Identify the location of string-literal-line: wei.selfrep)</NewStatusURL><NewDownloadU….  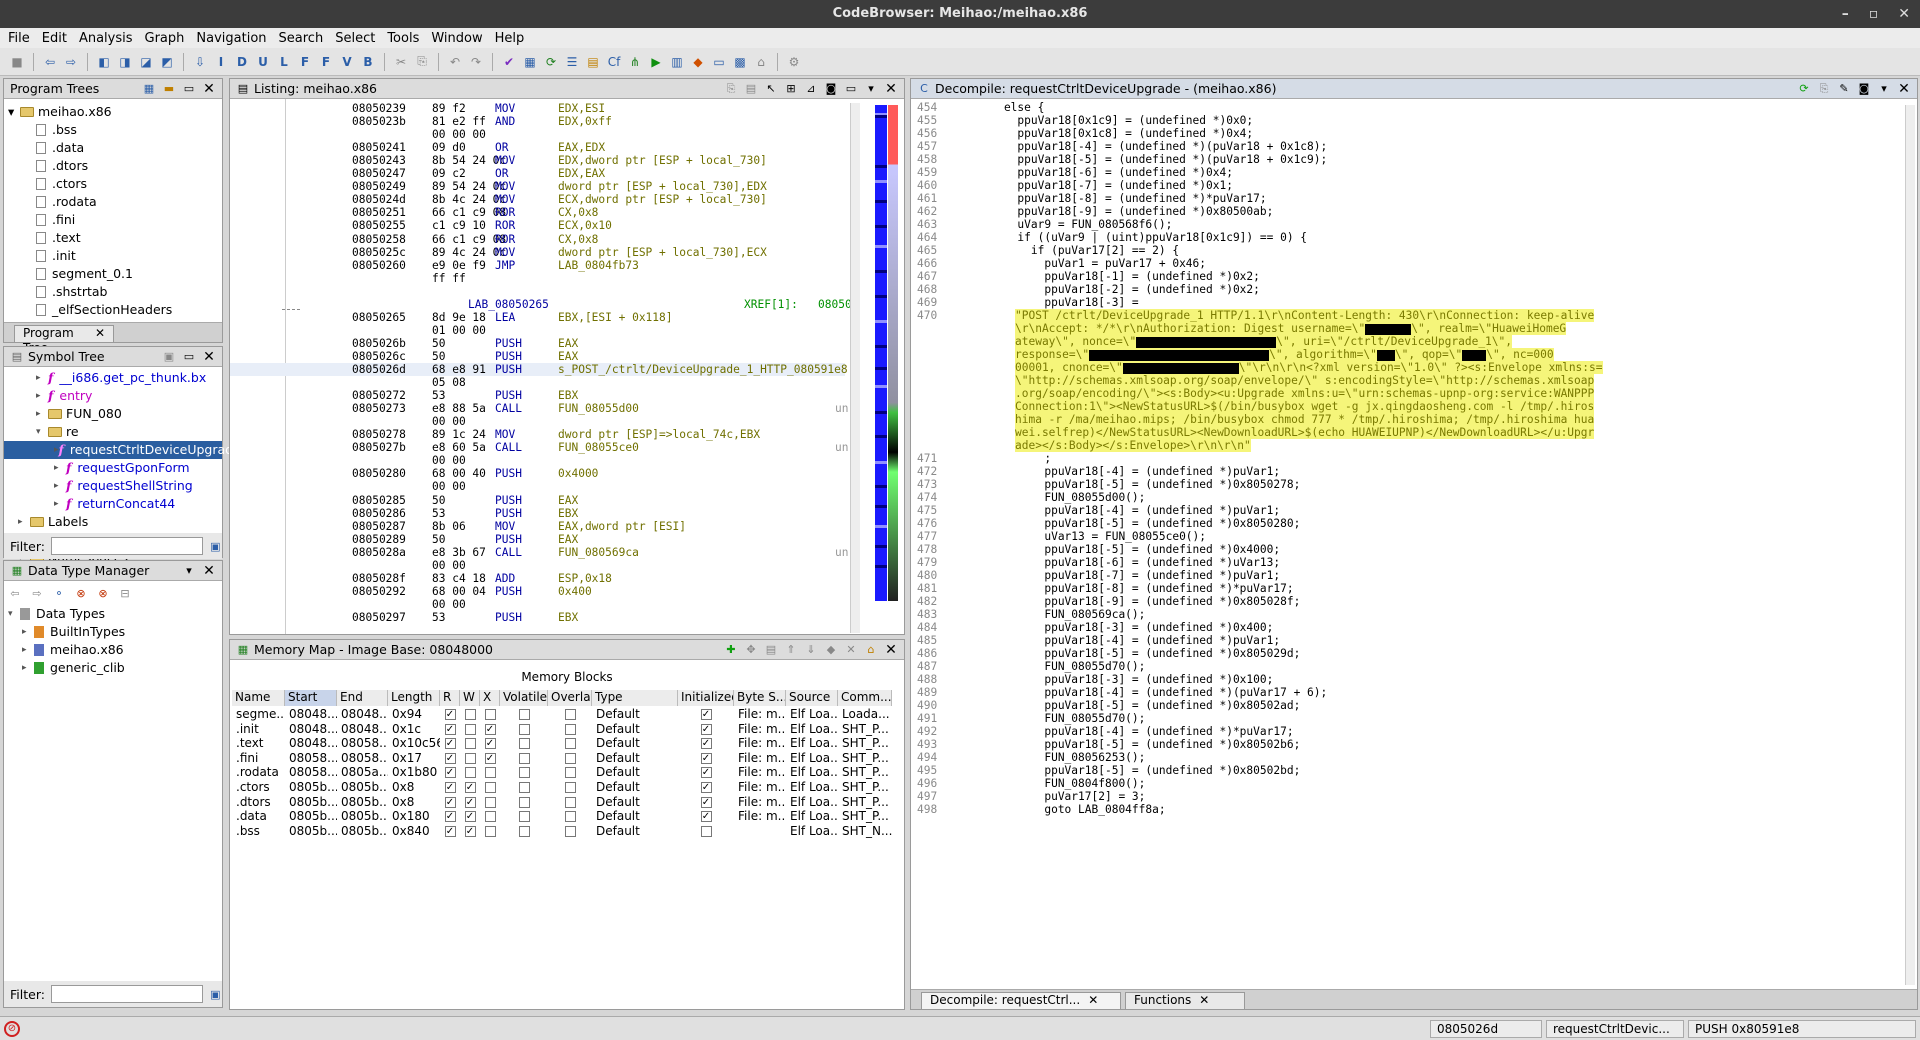
(1401, 432).